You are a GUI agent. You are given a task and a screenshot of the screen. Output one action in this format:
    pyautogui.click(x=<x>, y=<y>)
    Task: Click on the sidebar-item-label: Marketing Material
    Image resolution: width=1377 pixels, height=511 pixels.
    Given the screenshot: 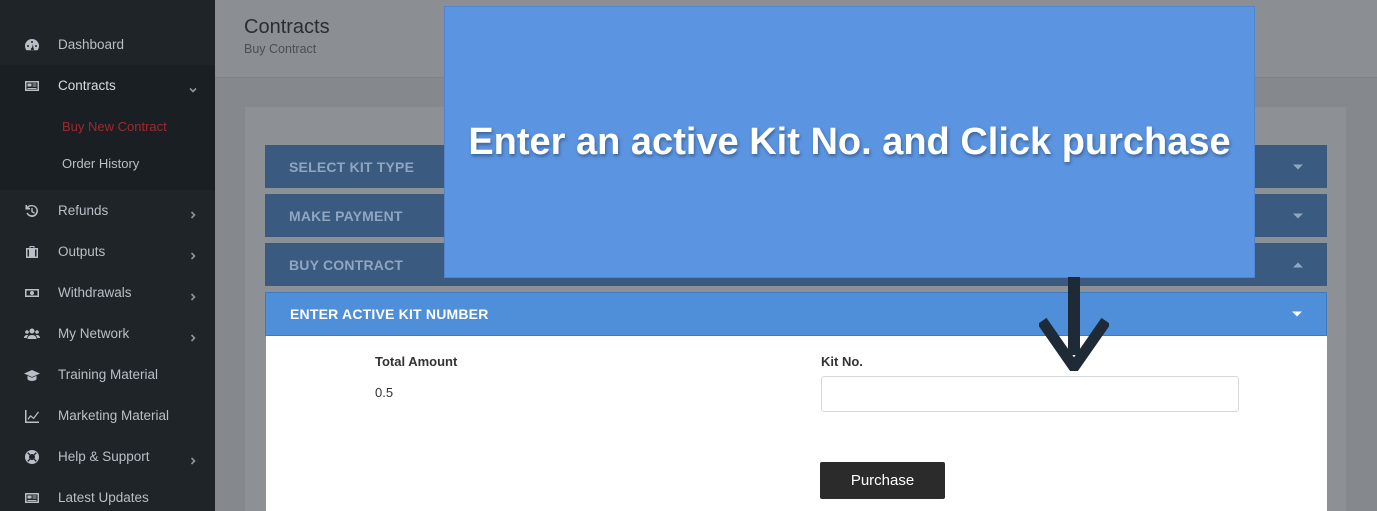 What is the action you would take?
    pyautogui.click(x=114, y=415)
    